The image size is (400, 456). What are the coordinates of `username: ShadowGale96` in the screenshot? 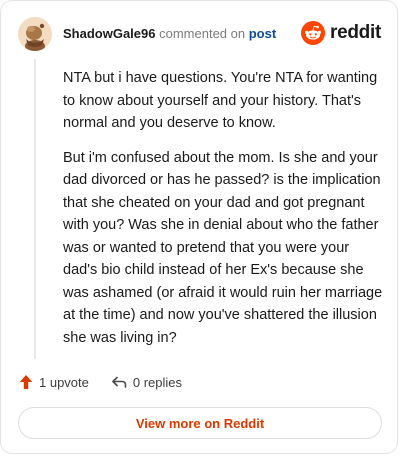 It's located at (109, 33).